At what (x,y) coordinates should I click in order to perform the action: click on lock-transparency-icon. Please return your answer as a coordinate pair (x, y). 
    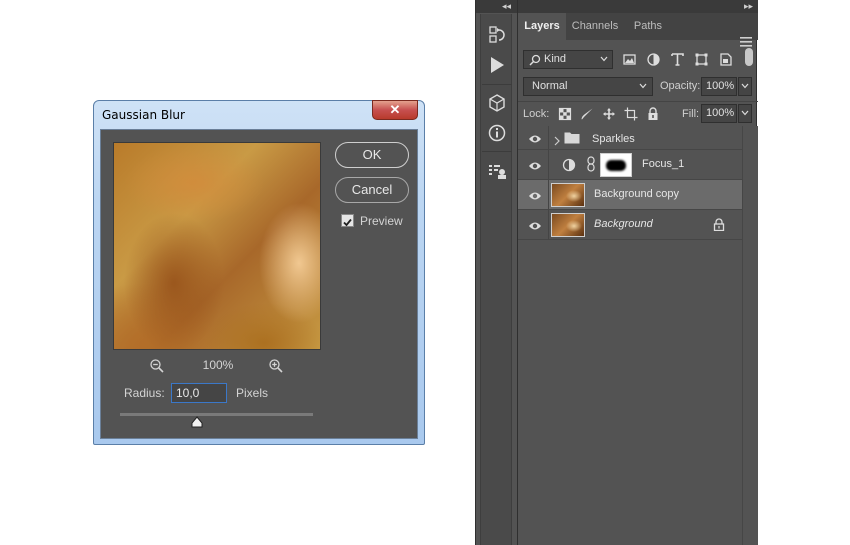
    Looking at the image, I should click on (565, 114).